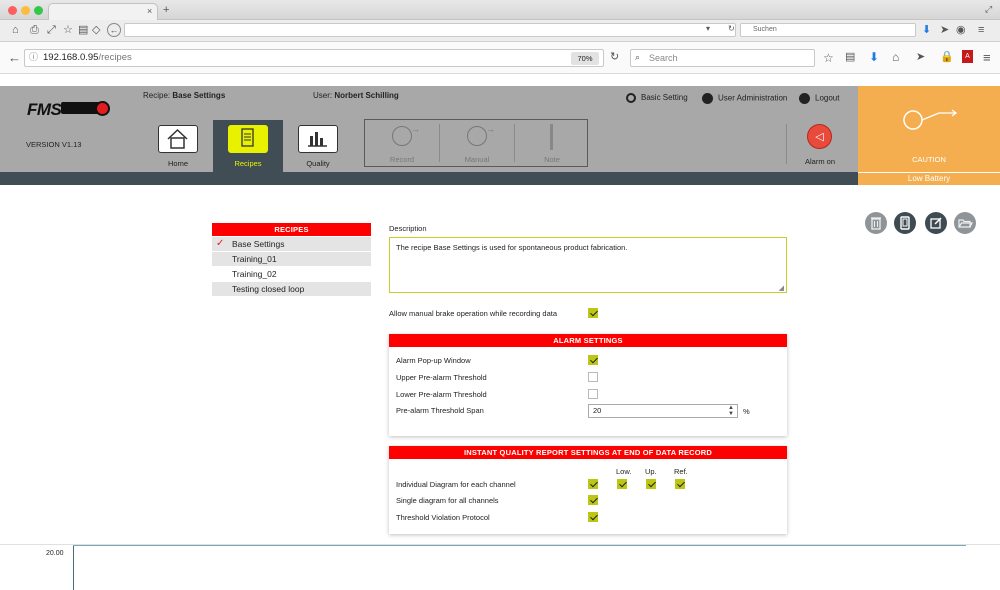 Image resolution: width=1000 pixels, height=590 pixels. I want to click on recipe-item-label: Training_02, so click(254, 274).